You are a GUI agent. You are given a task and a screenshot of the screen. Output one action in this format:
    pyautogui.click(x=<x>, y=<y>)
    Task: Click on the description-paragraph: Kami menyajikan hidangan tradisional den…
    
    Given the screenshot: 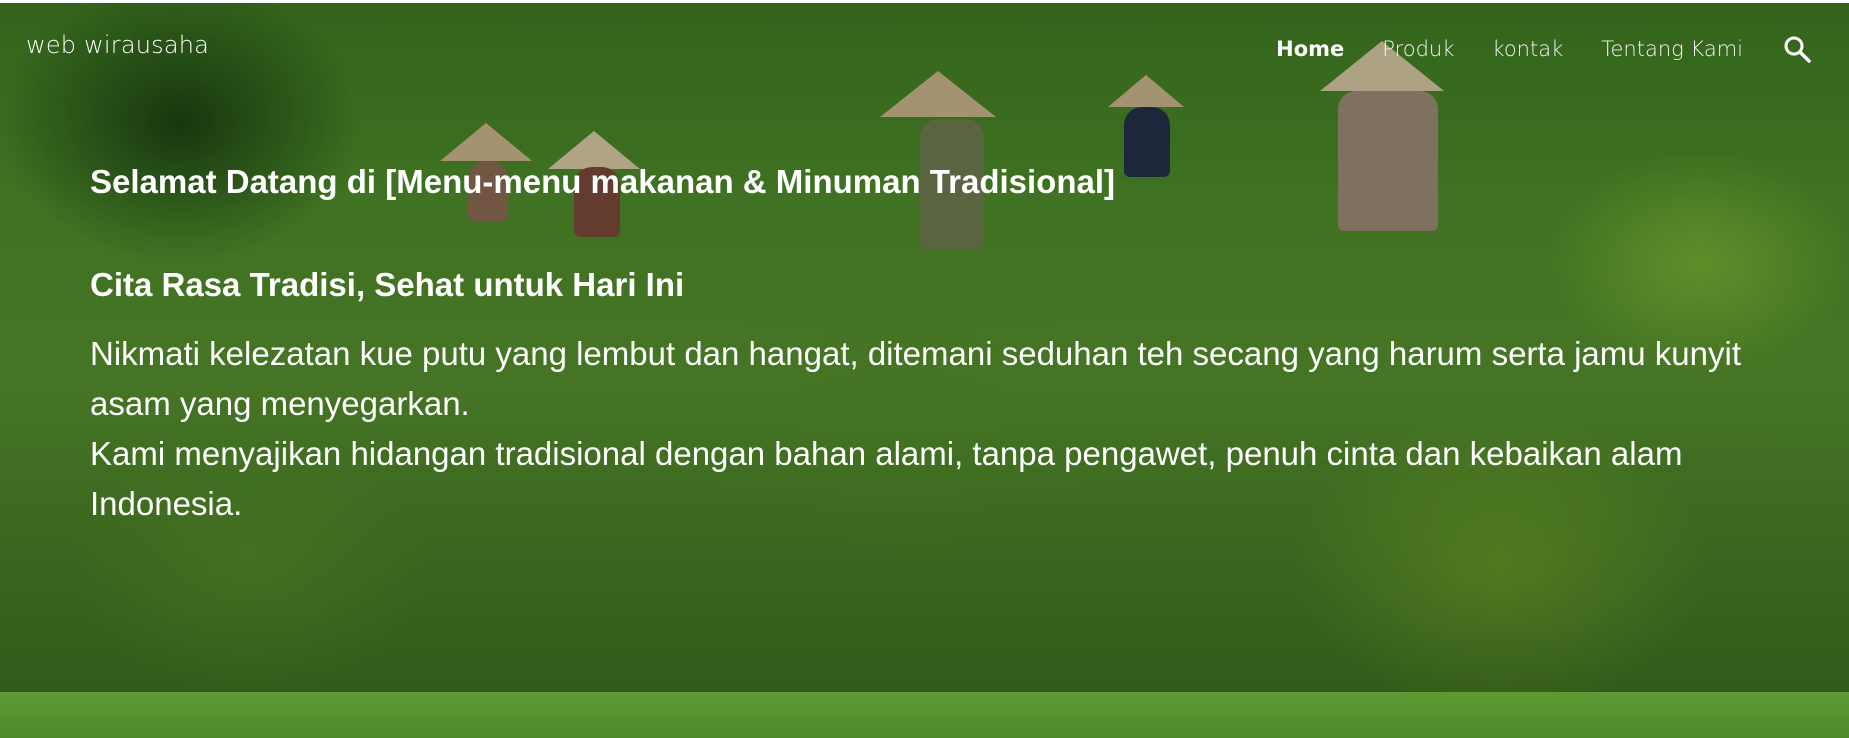 What is the action you would take?
    pyautogui.click(x=886, y=478)
    